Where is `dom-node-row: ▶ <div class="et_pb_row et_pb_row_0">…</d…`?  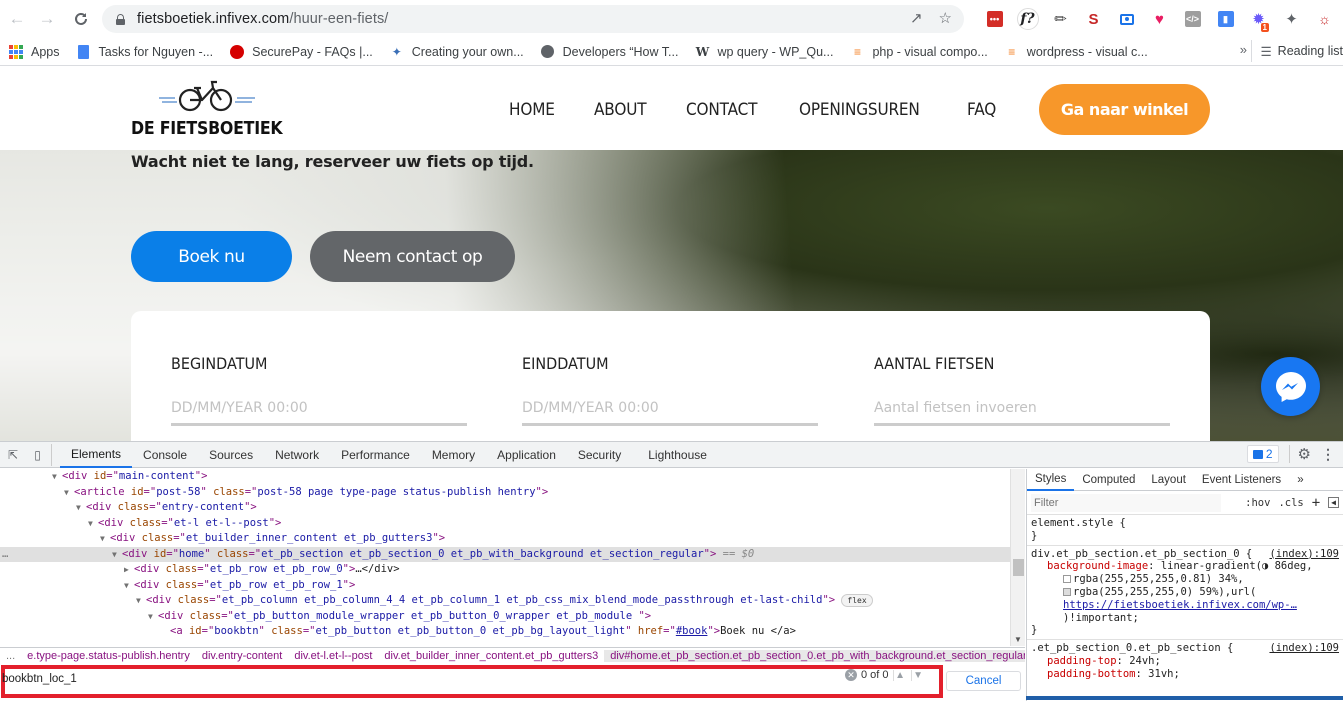
dom-node-row: ▶ <div class="et_pb_row et_pb_row_0">…</d… is located at coordinates (505, 570).